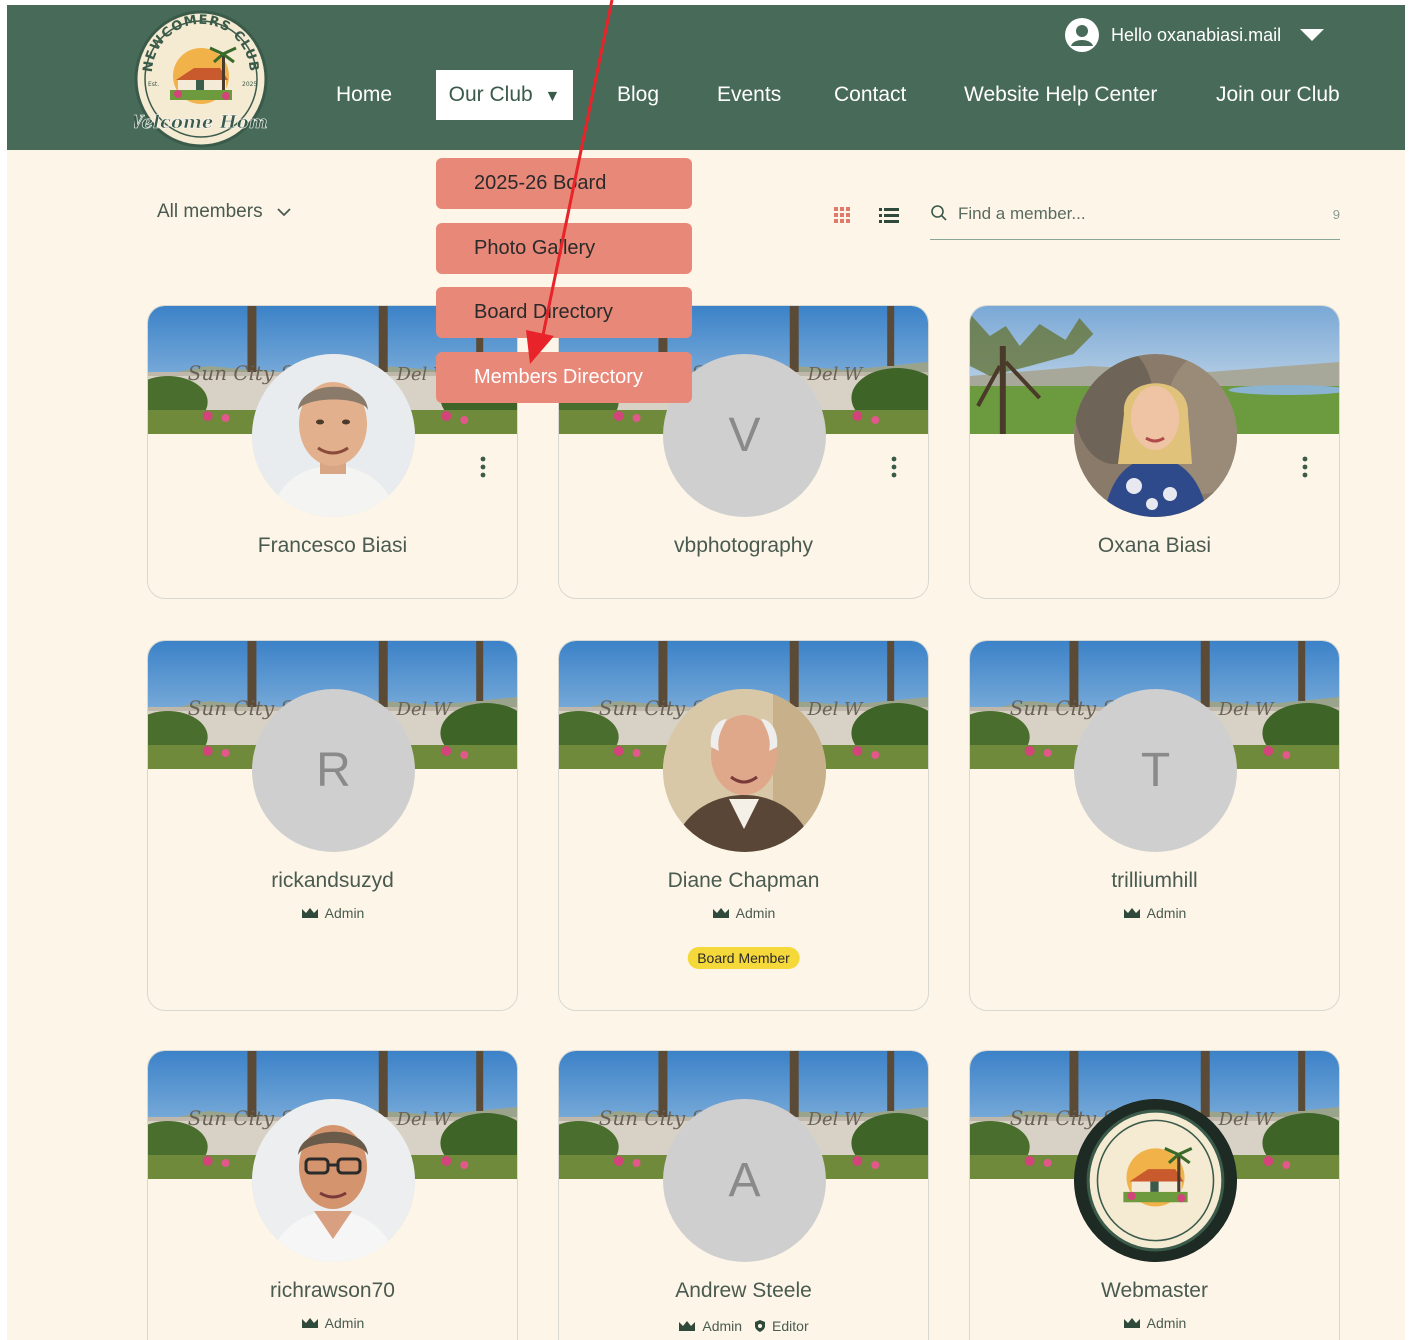  What do you see at coordinates (552, 96) in the screenshot?
I see `caret-down-icon: ▼` at bounding box center [552, 96].